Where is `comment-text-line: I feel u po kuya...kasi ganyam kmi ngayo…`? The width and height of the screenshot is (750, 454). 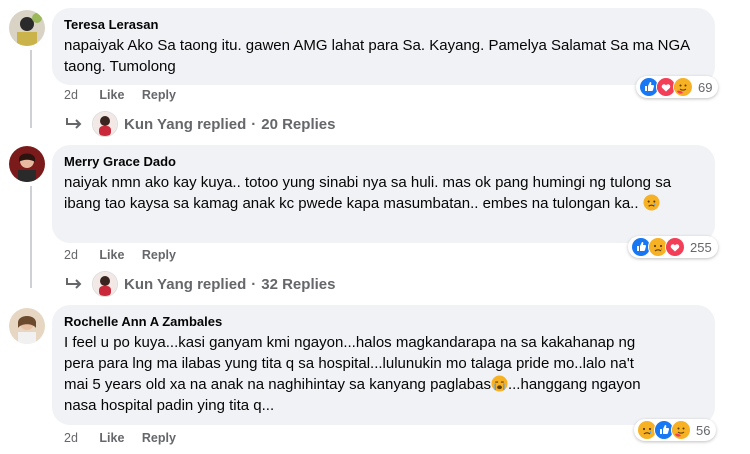 comment-text-line: I feel u po kuya...kasi ganyam kmi ngayo… is located at coordinates (350, 342).